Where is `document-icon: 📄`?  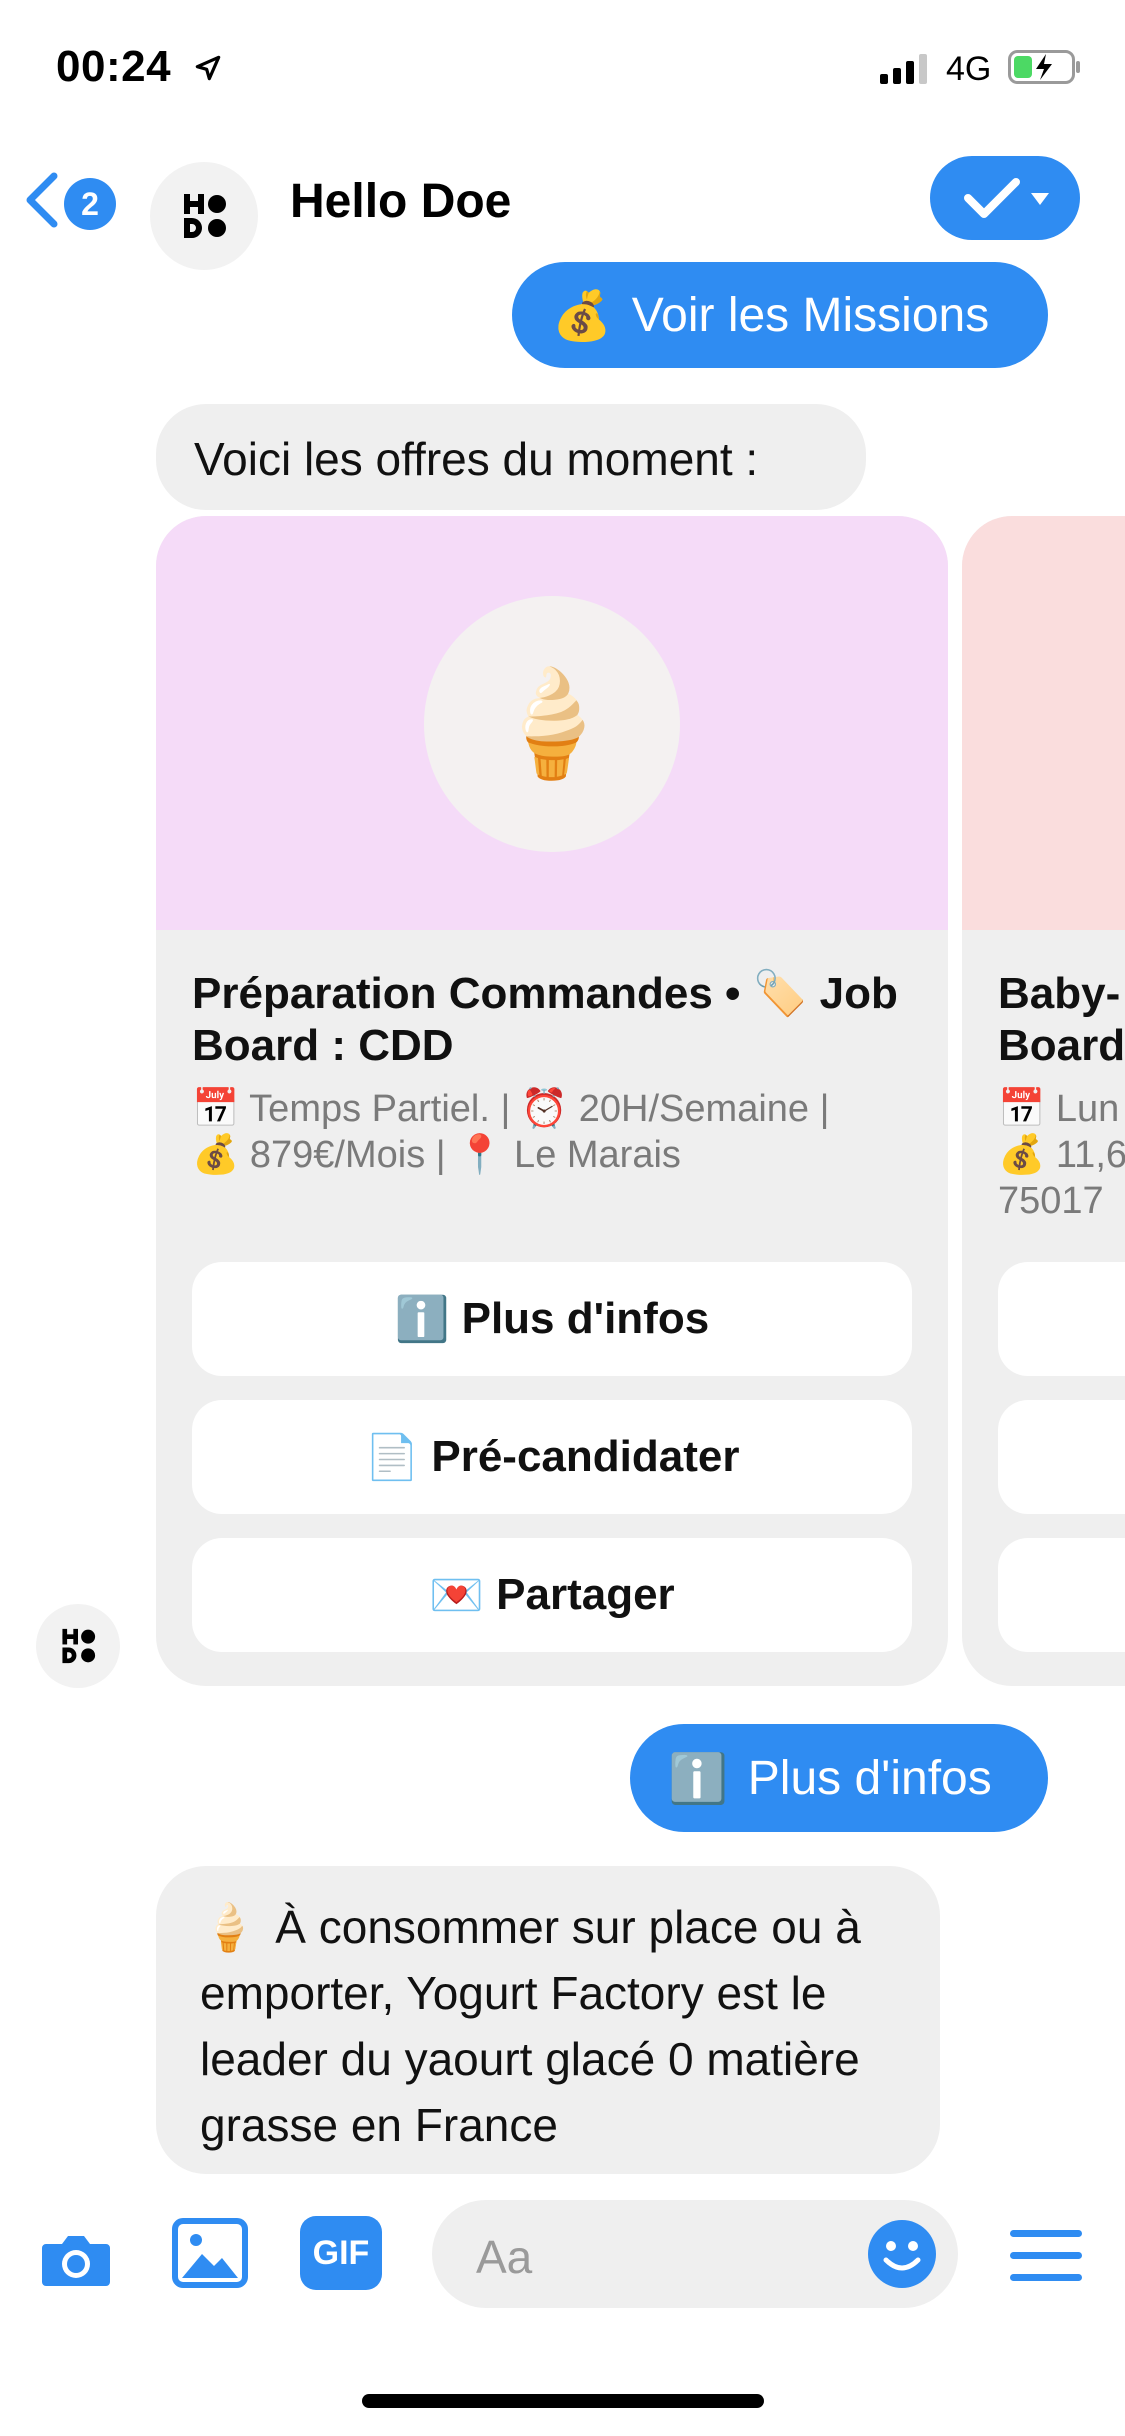 document-icon: 📄 is located at coordinates (392, 1457).